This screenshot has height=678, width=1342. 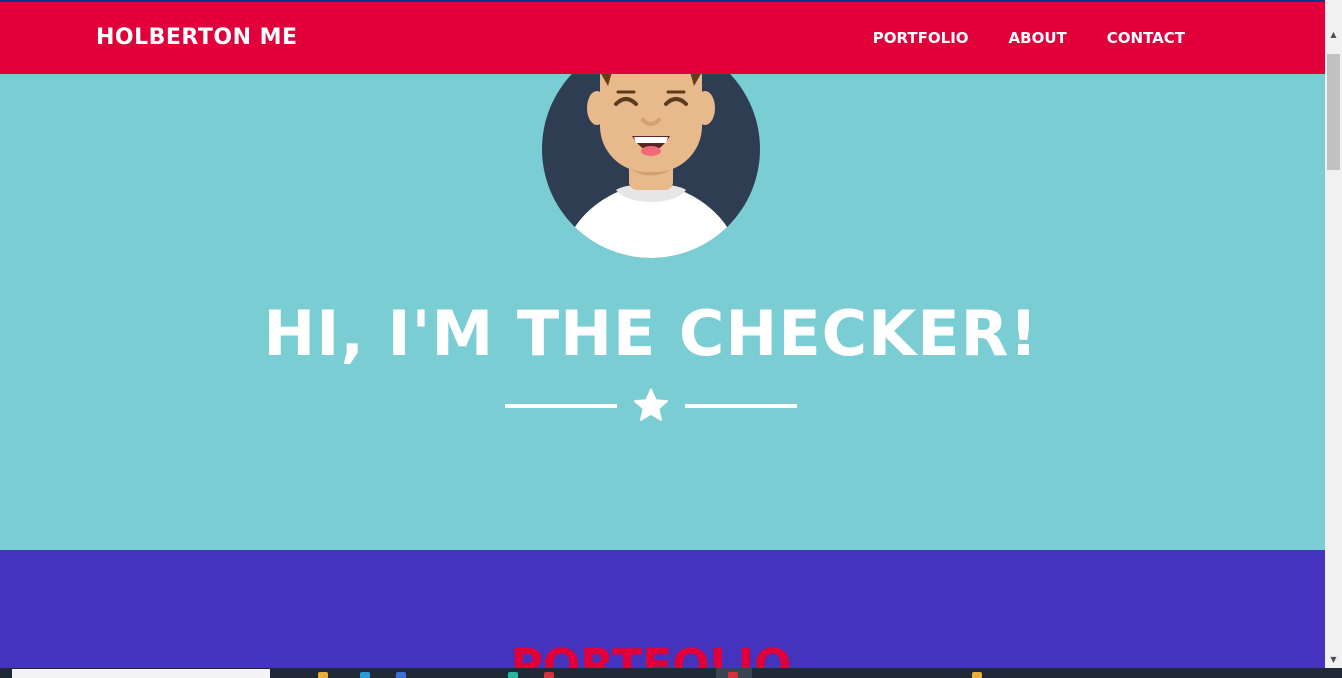 What do you see at coordinates (1146, 38) in the screenshot?
I see `nav-link-contact: CONTACT` at bounding box center [1146, 38].